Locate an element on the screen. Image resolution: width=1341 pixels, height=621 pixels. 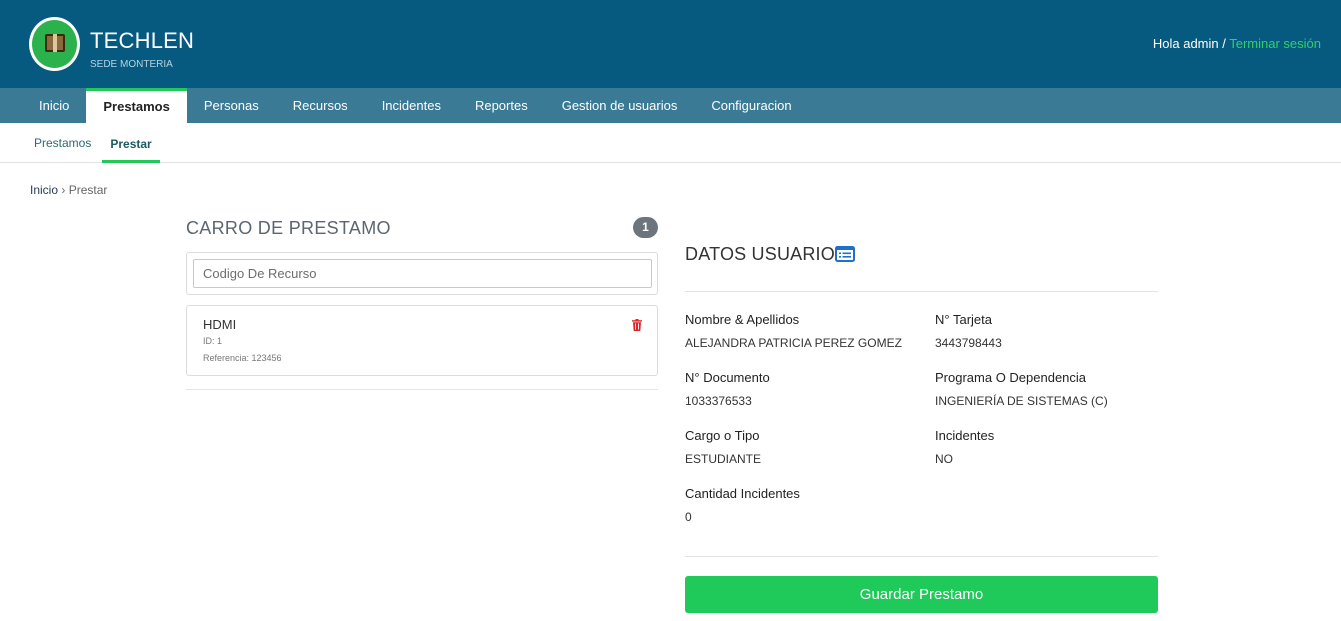
tab-prestamos: Prestamos is located at coordinates (136, 105).